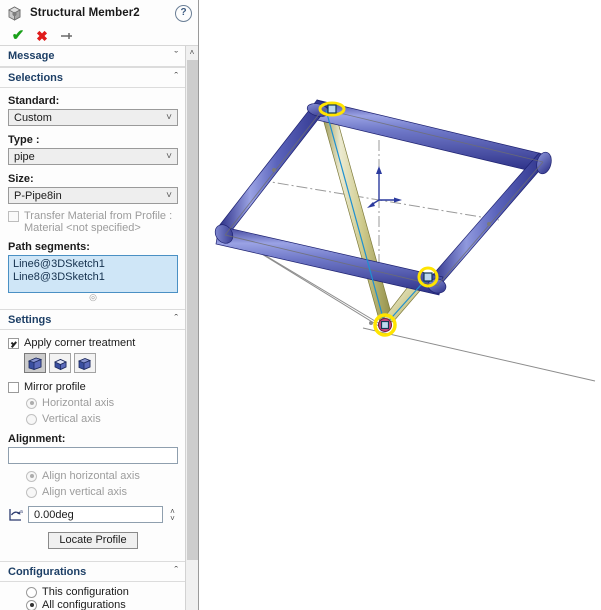 The width and height of the screenshot is (601, 610). I want to click on apply-corner-treatment-checkbox, so click(13, 343).